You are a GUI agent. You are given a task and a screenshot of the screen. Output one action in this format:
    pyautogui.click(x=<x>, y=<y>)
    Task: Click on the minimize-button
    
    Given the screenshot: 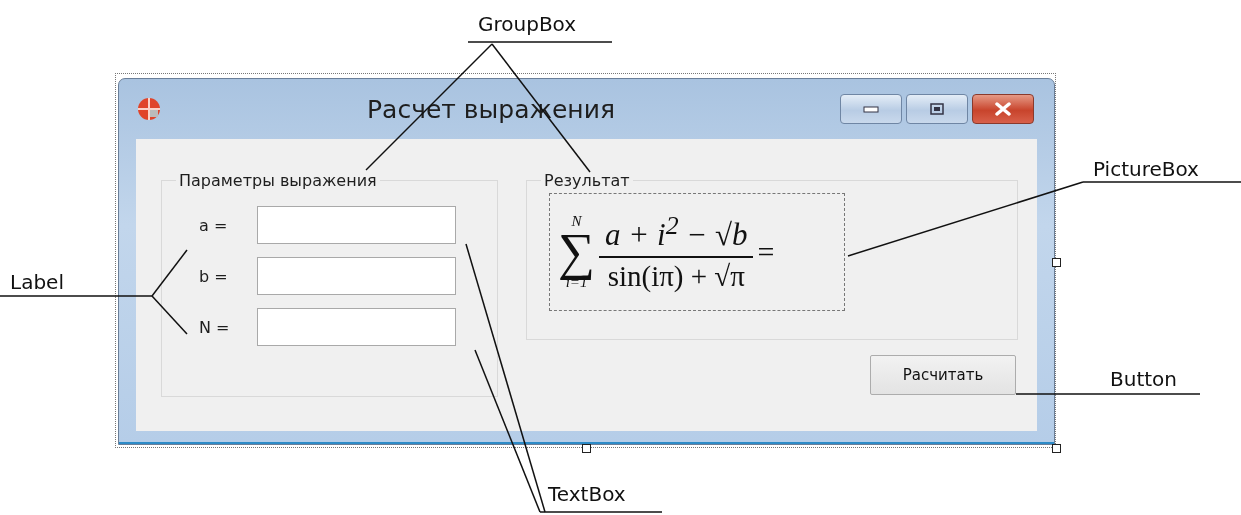 What is the action you would take?
    pyautogui.click(x=871, y=109)
    